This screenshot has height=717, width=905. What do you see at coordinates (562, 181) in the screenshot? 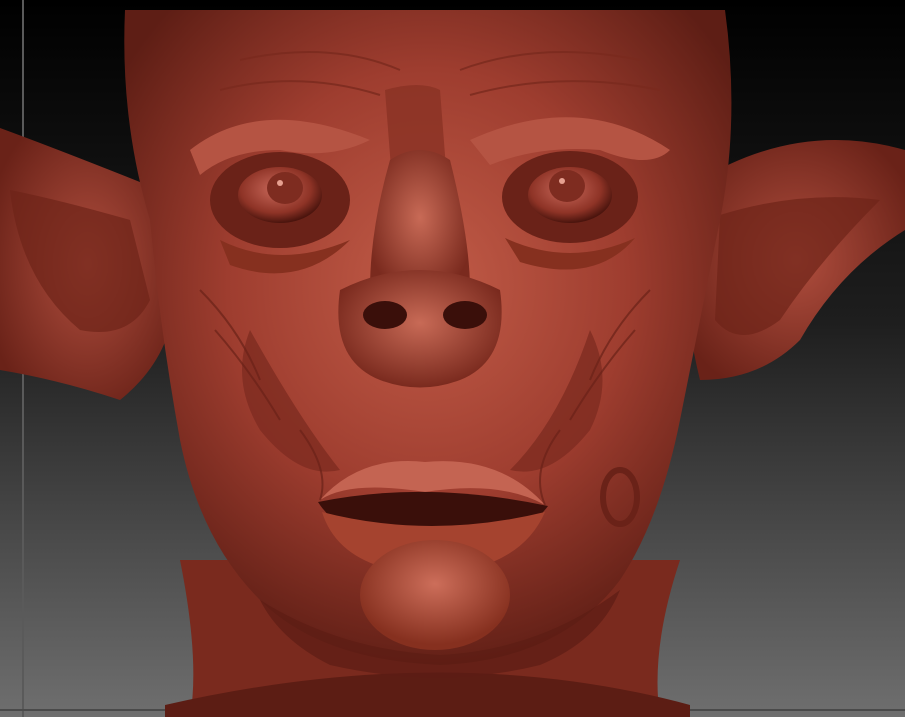
I see `right-eye-highlight` at bounding box center [562, 181].